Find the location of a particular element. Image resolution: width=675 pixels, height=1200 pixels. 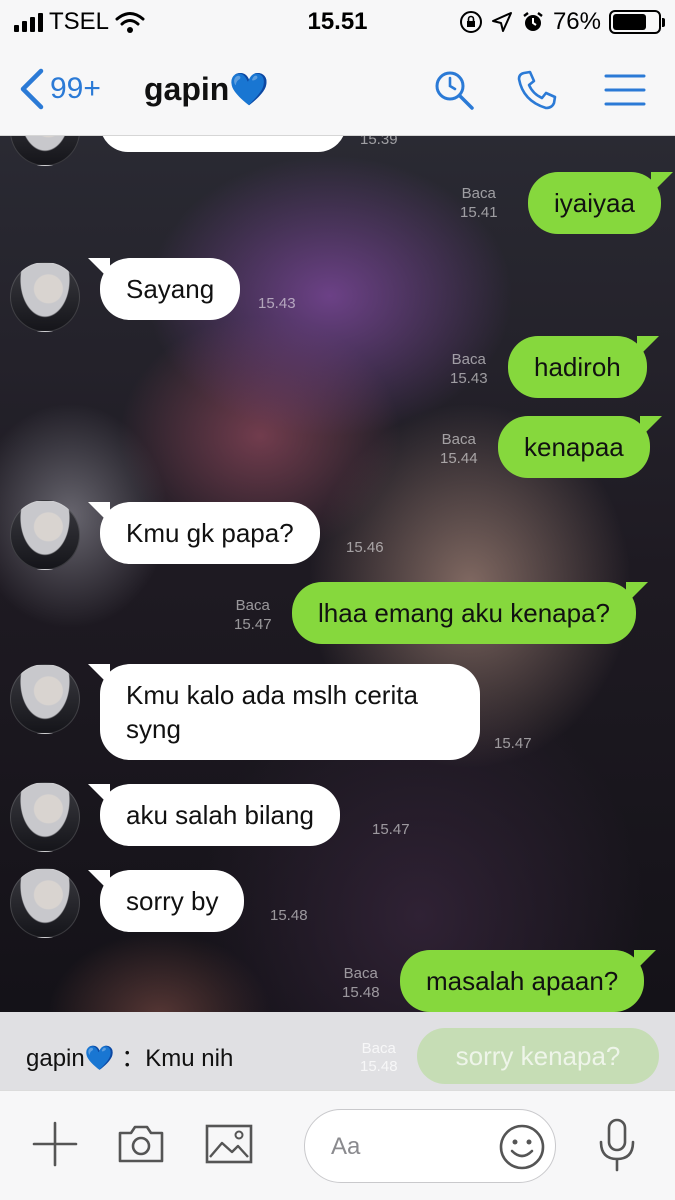

message-bubble-incoming is located at coordinates (223, 144).